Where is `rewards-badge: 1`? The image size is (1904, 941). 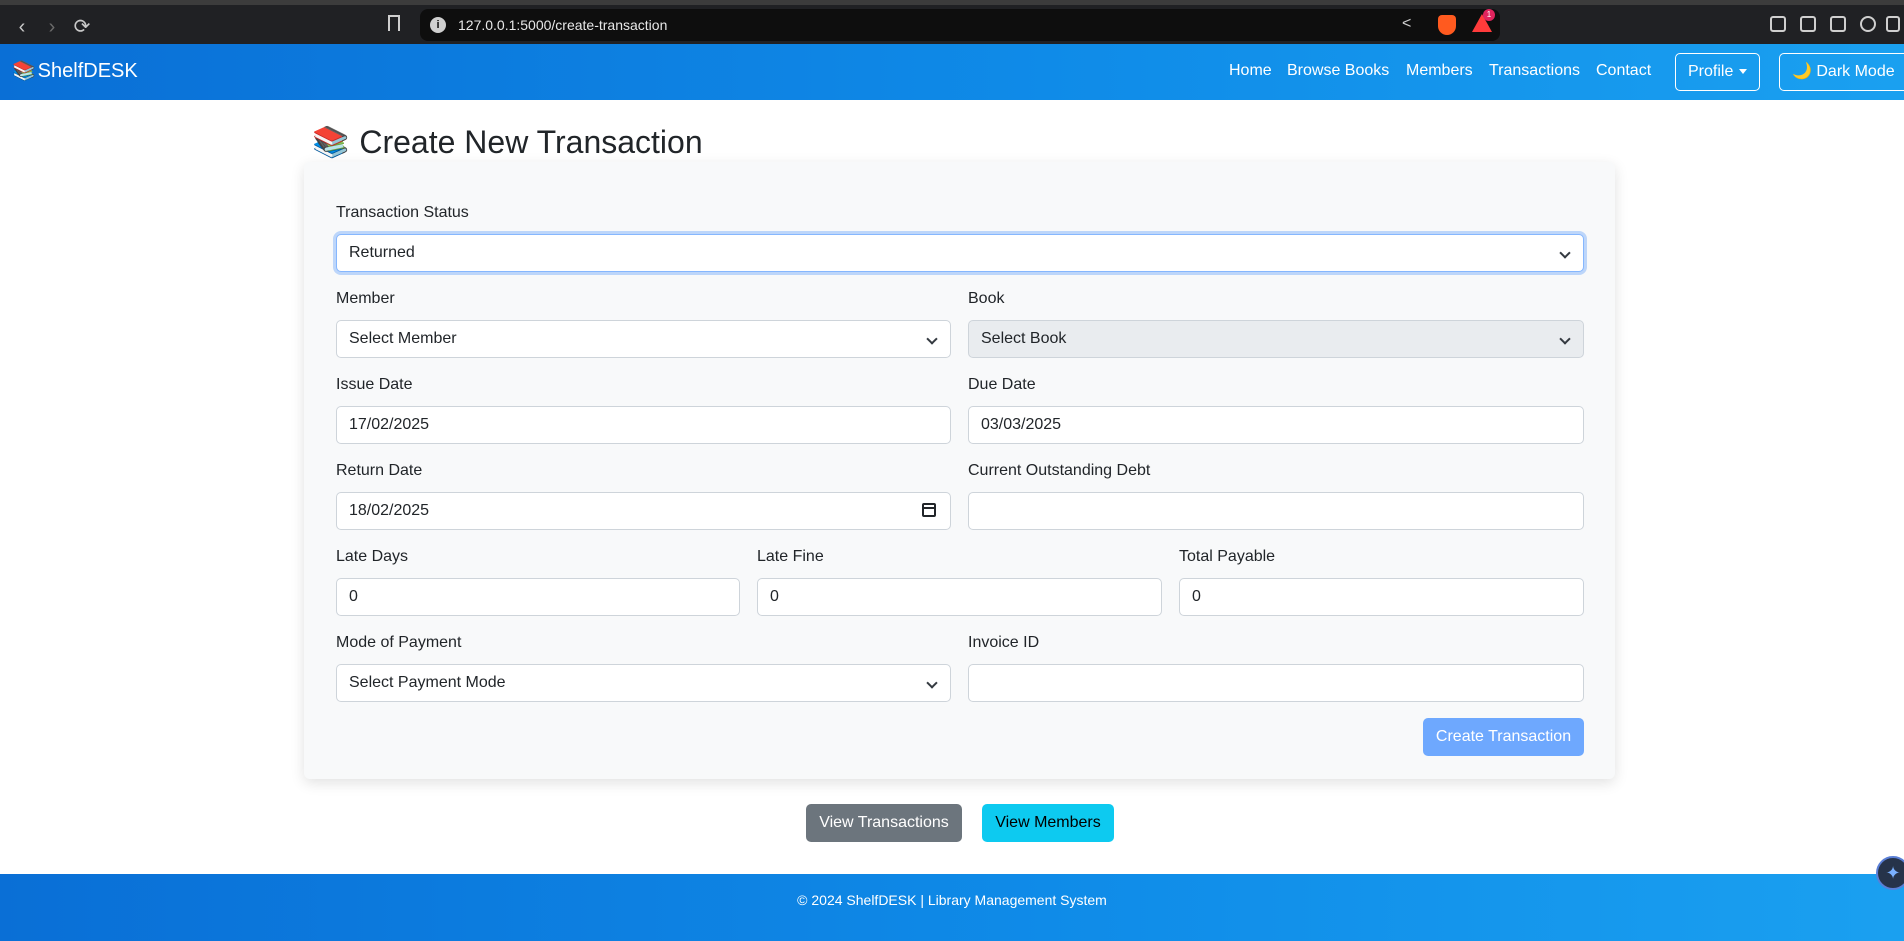 rewards-badge: 1 is located at coordinates (1489, 15).